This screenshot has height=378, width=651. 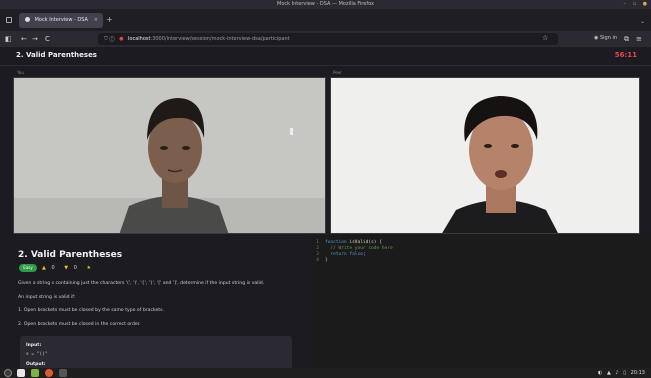 I want to click on code-token: function, so click(x=337, y=242).